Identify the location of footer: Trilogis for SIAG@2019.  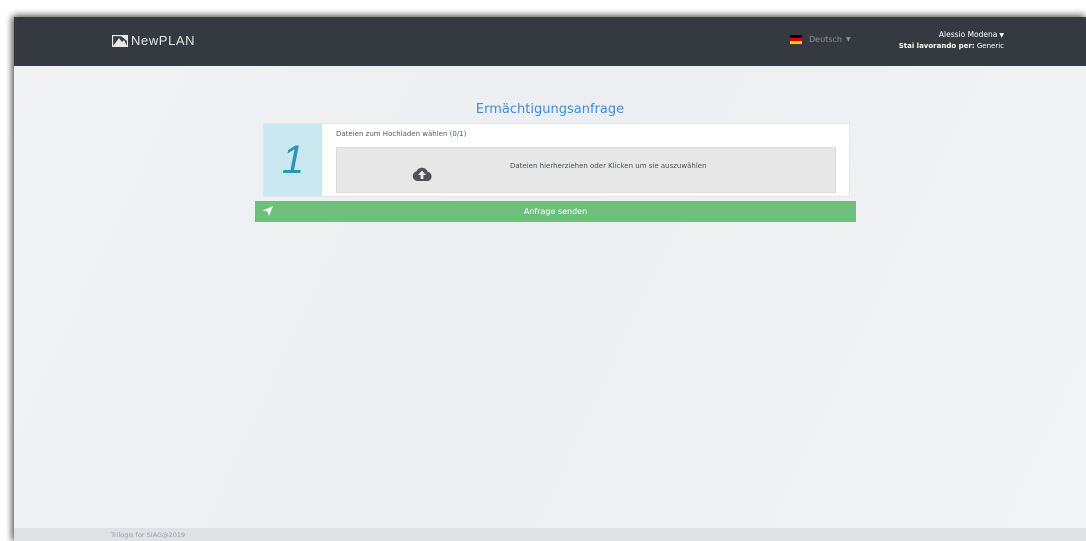
(550, 534).